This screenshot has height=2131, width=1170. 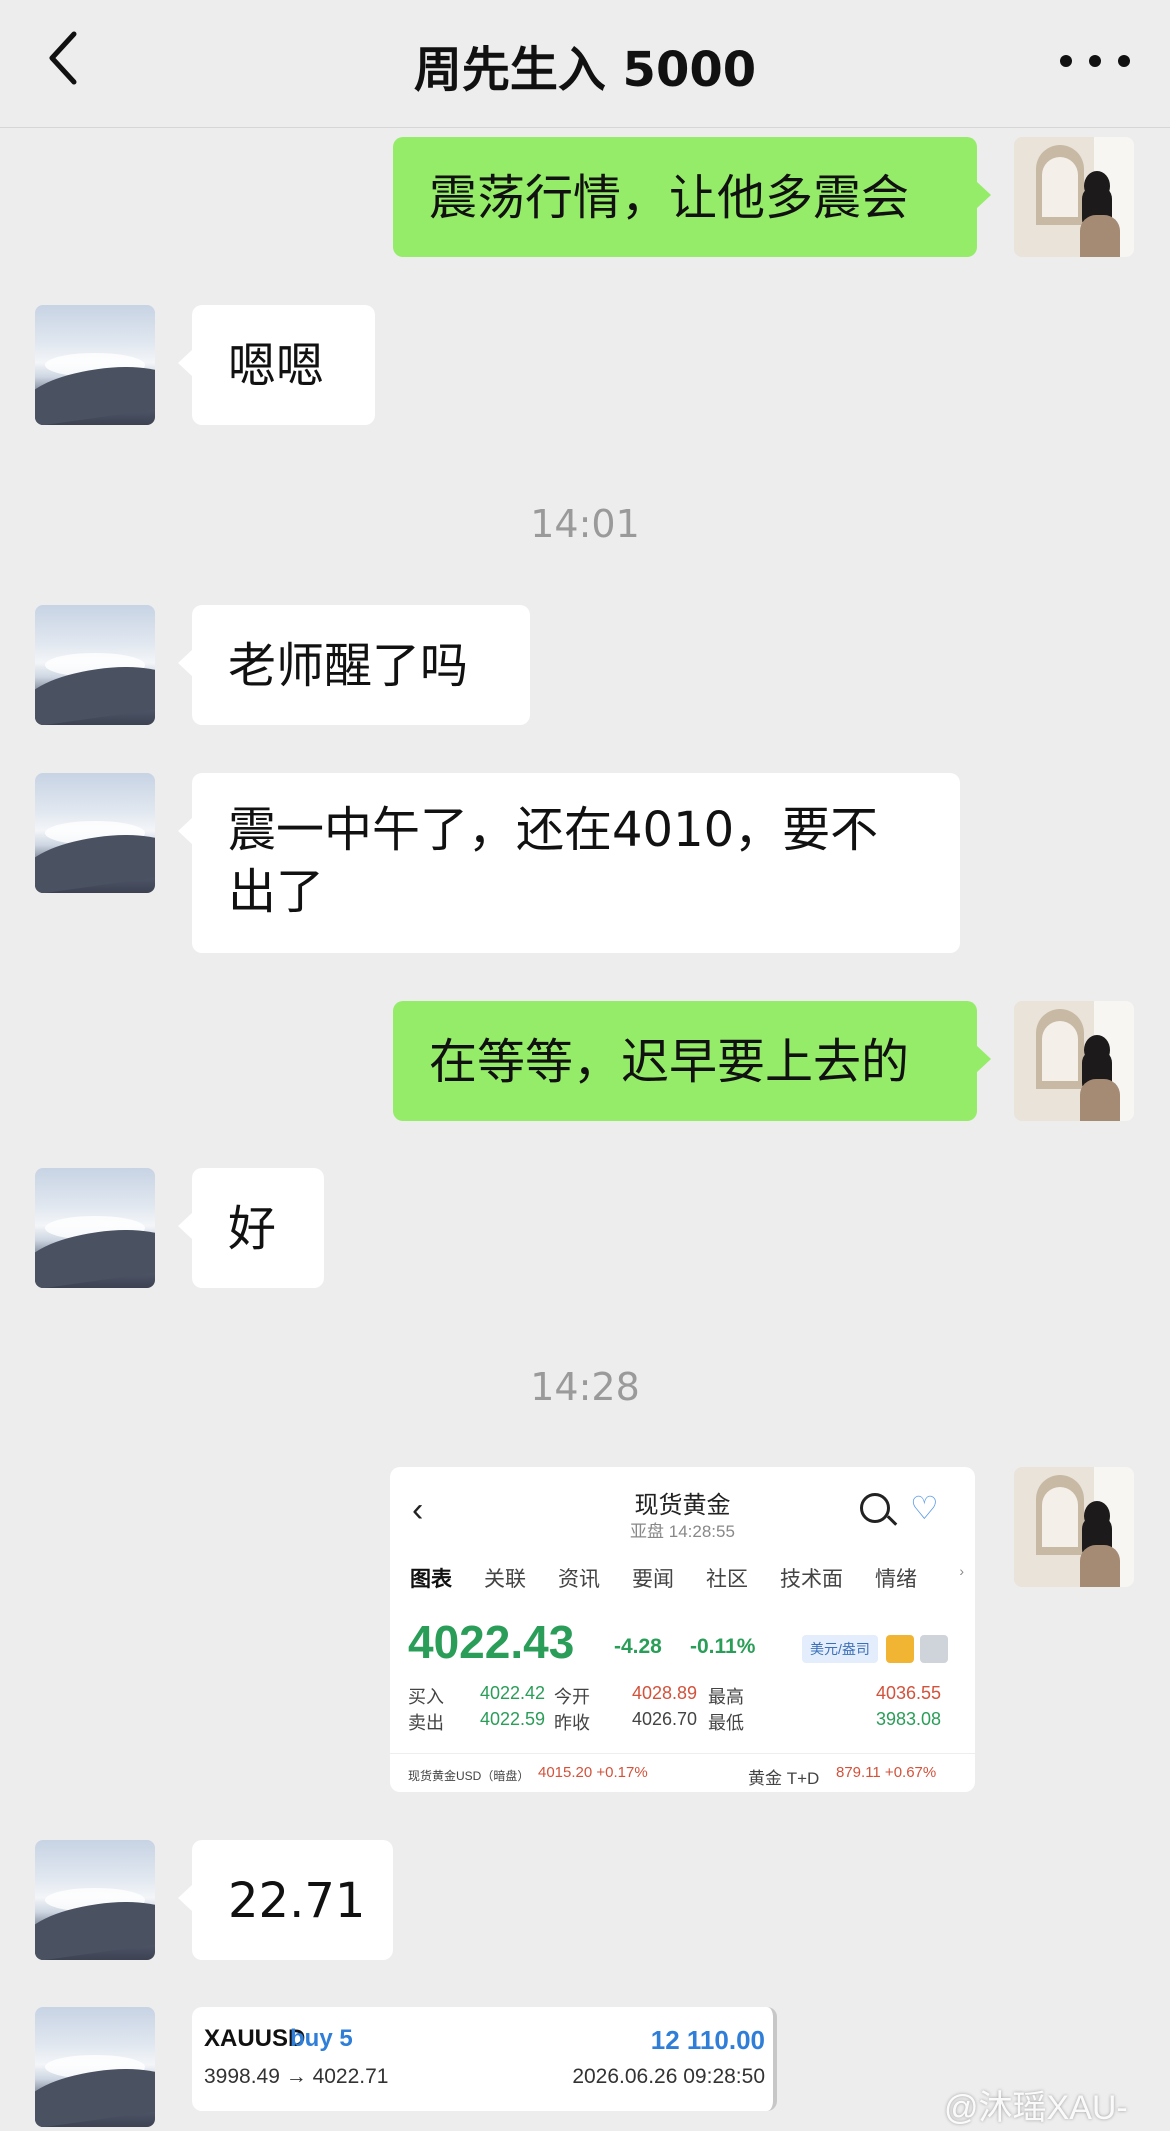 I want to click on footer-label: 黄金 T+D, so click(x=784, y=1778).